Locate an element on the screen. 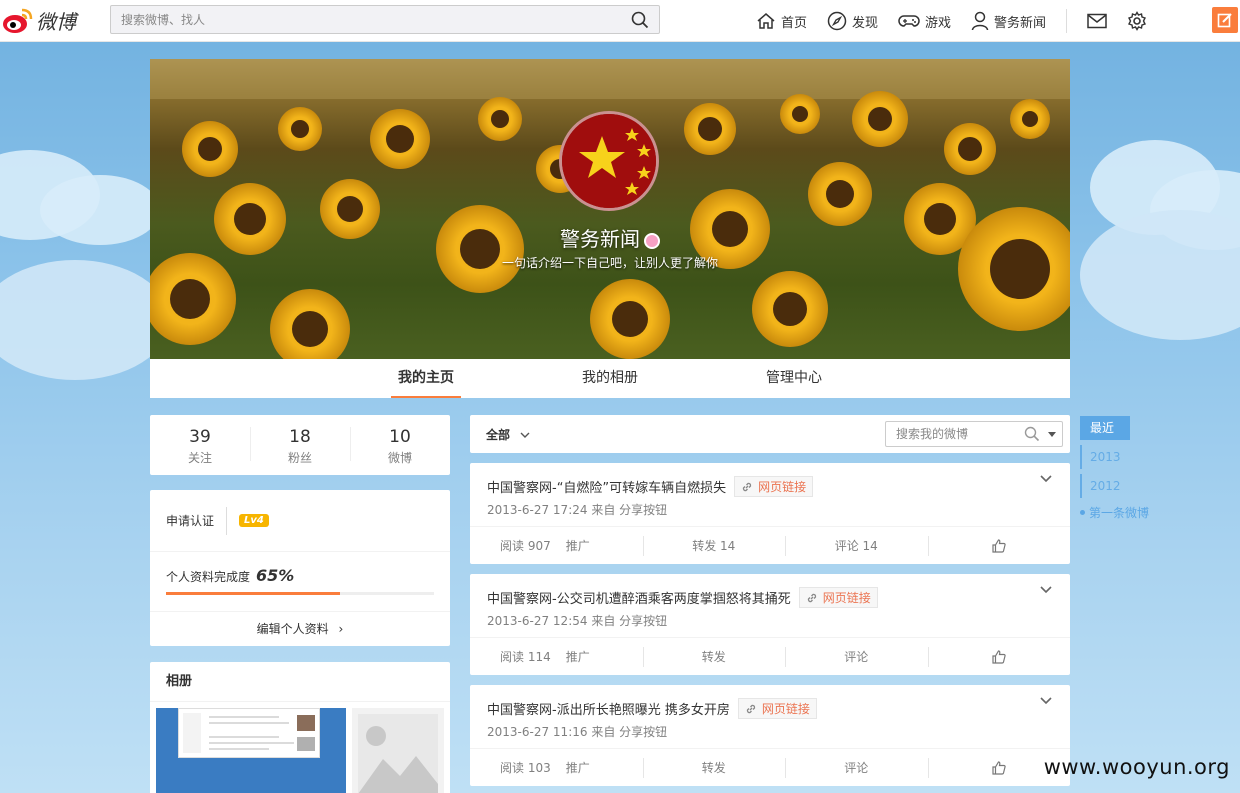  nav-home-label: 首页 is located at coordinates (794, 23).